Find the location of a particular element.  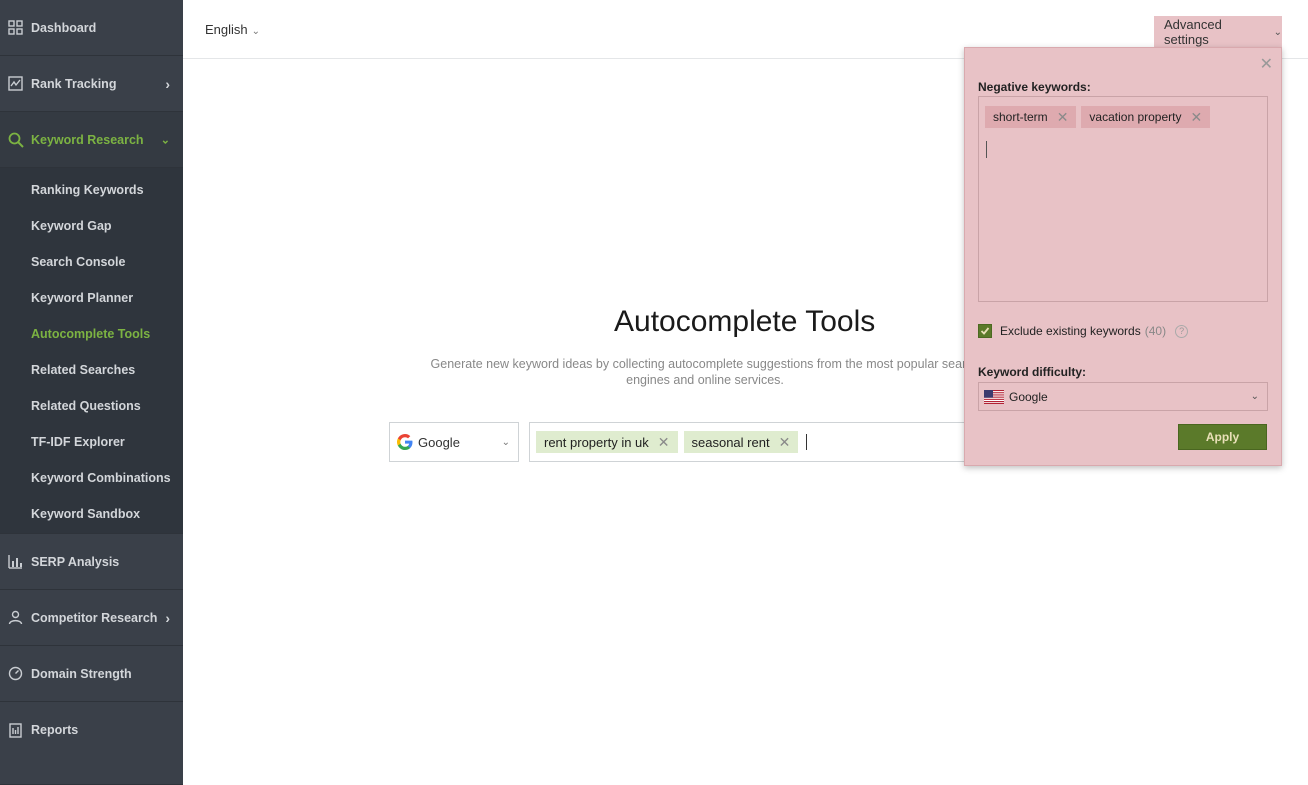

nav-domain-strength: Domain Strength is located at coordinates (91, 674).